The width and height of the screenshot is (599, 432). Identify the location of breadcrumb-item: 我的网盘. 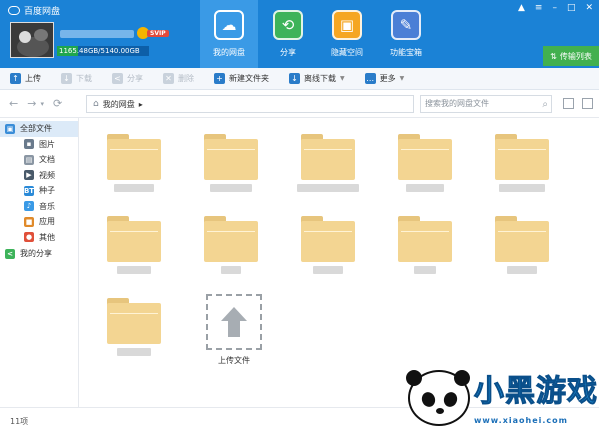
(119, 104).